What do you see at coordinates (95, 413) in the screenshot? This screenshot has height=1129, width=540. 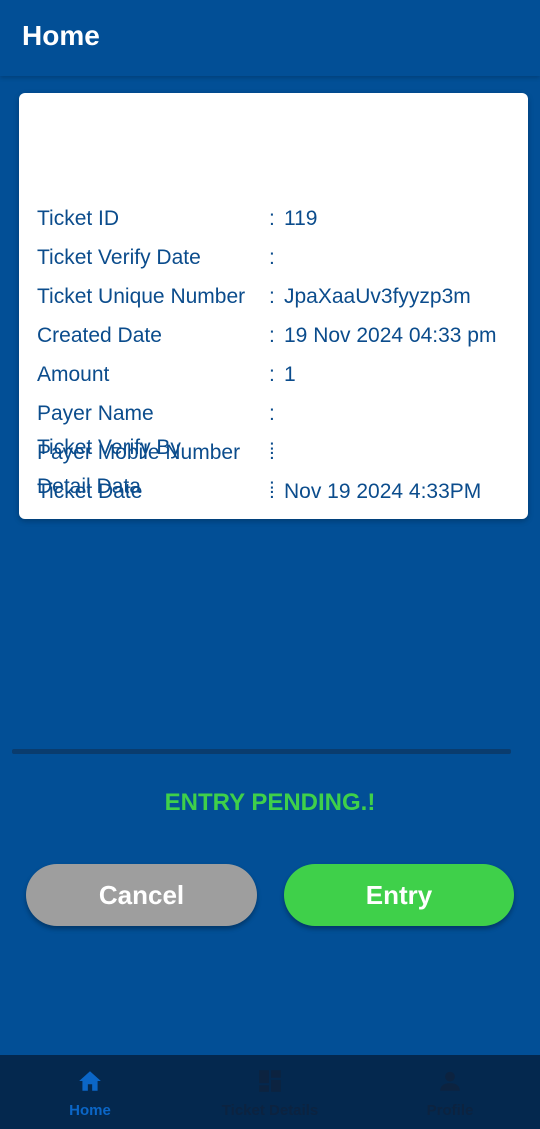 I see `row-label: Payer Name` at bounding box center [95, 413].